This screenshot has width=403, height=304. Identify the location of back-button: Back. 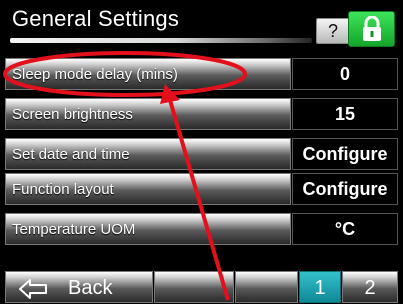
(79, 287).